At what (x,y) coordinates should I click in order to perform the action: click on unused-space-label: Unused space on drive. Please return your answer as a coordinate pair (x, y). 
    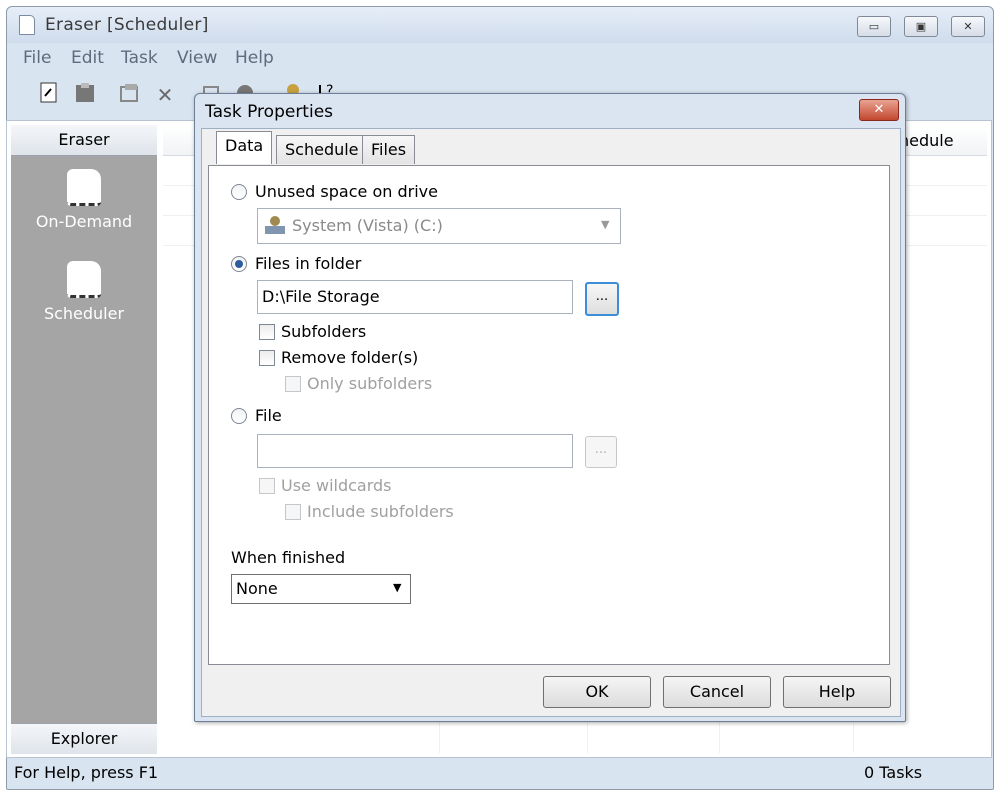
    Looking at the image, I should click on (346, 191).